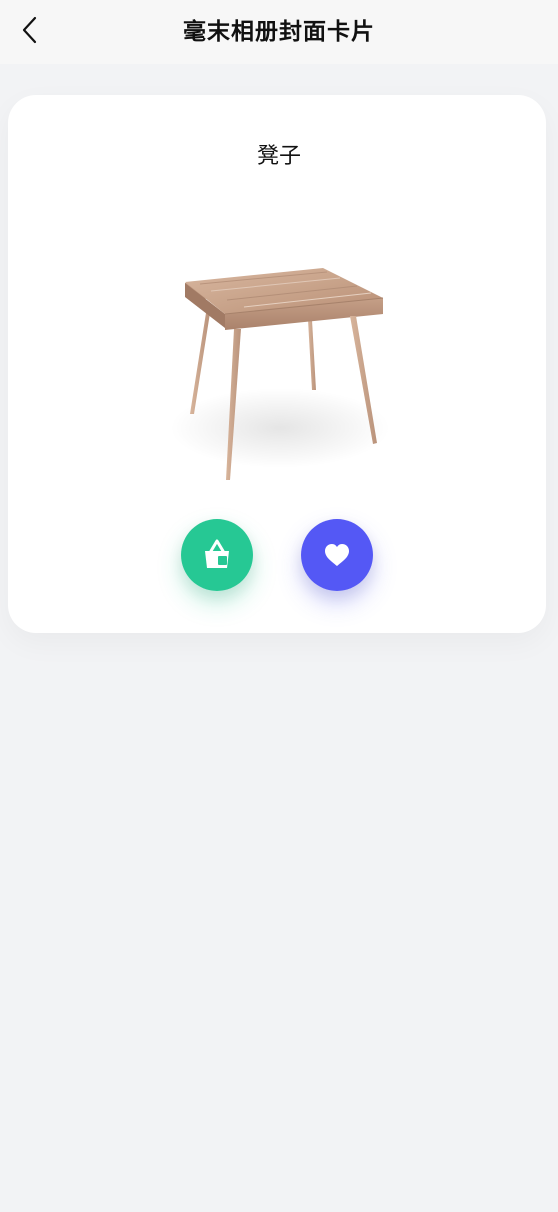 This screenshot has height=1212, width=558. I want to click on wooden-stool-image, so click(280, 374).